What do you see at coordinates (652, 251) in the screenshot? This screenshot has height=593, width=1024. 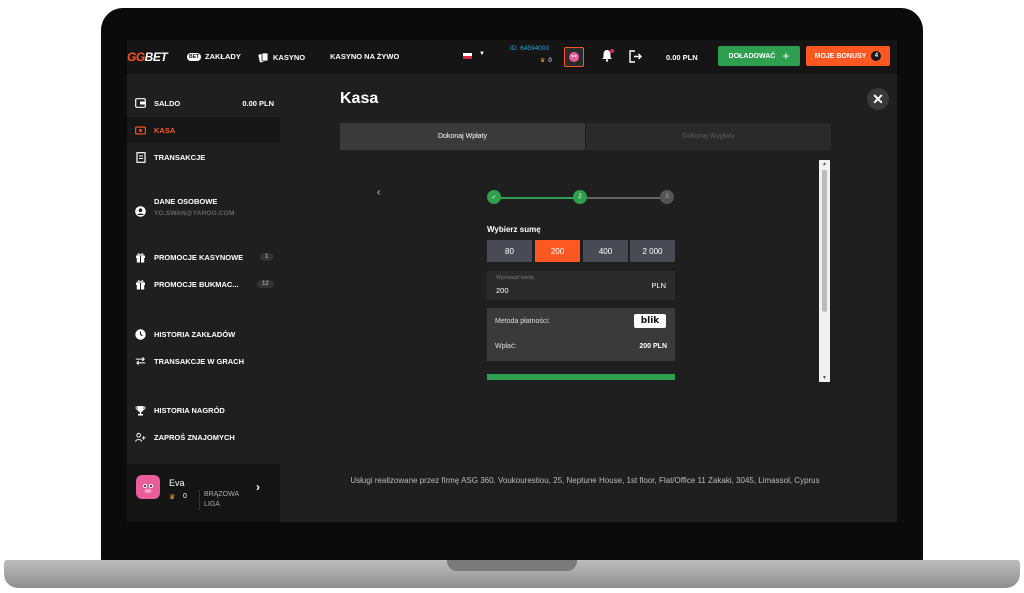 I see `amount-option-2000: 2 000` at bounding box center [652, 251].